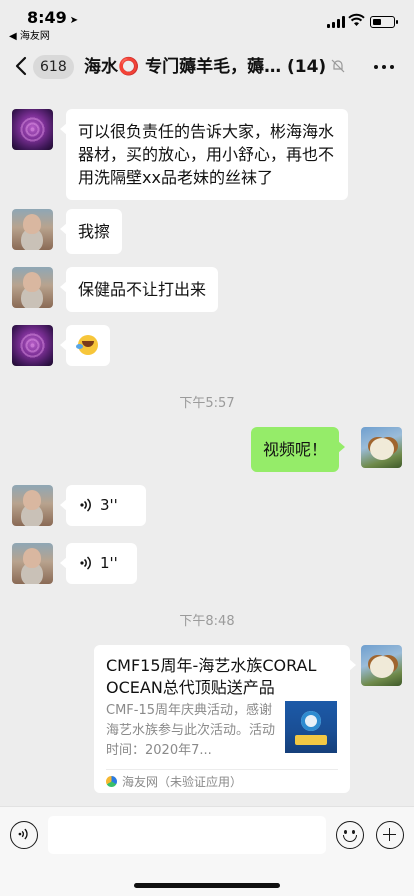 This screenshot has width=414, height=896. I want to click on emoji-message-bubble, so click(85, 345).